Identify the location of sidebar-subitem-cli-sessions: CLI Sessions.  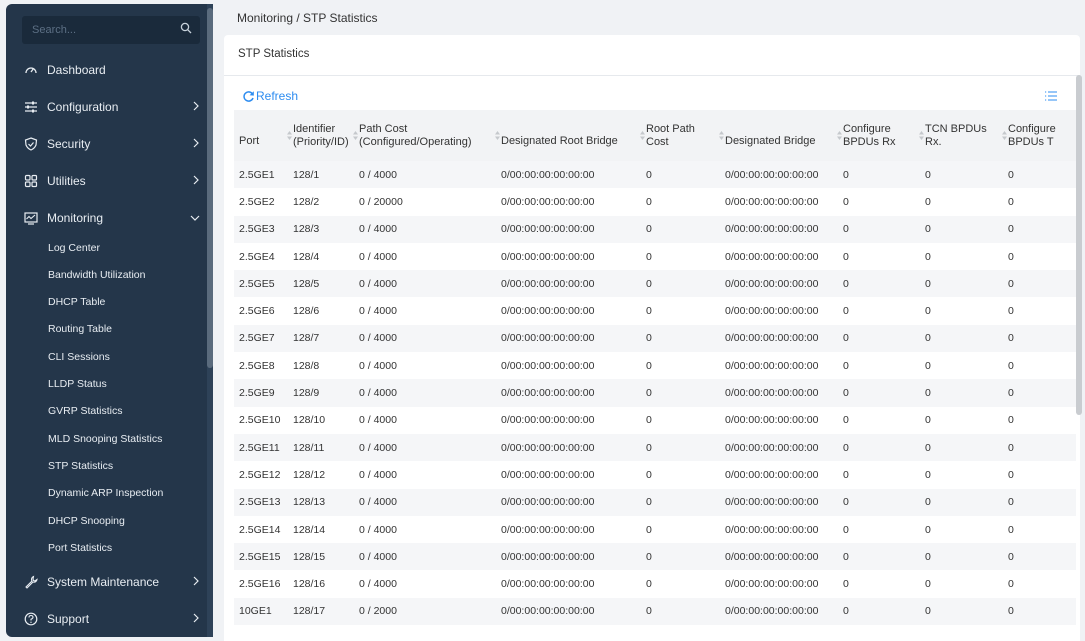
(79, 361).